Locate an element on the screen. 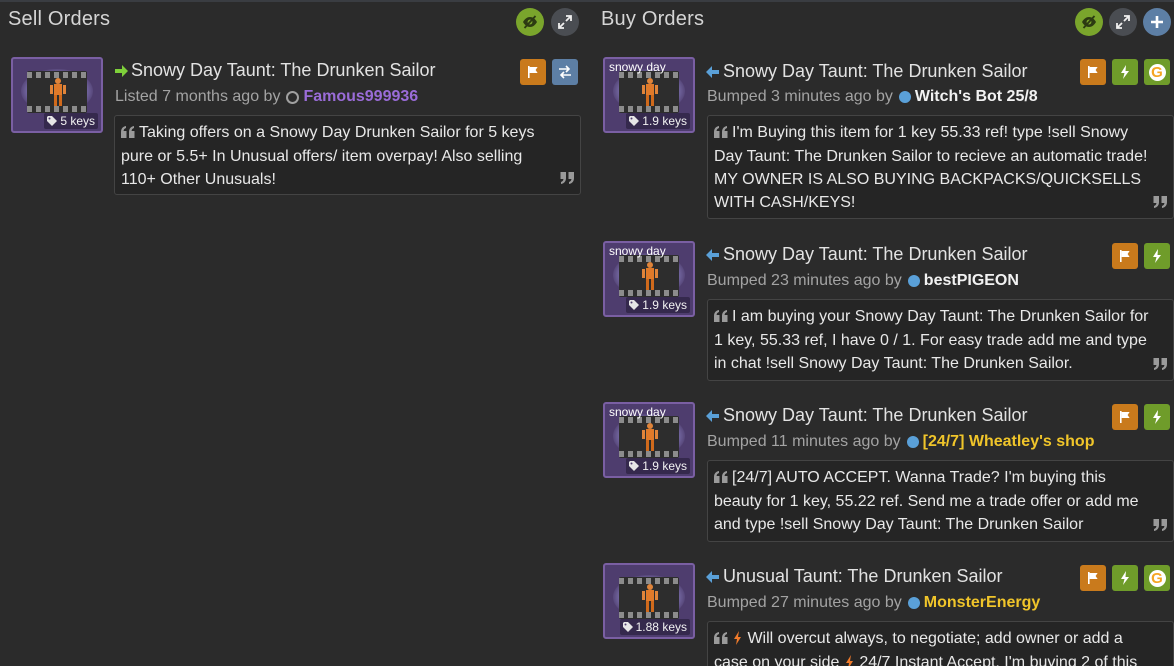 The height and width of the screenshot is (666, 1174). buyer-username-link: [24/7] Wheatley's shop is located at coordinates (1009, 442).